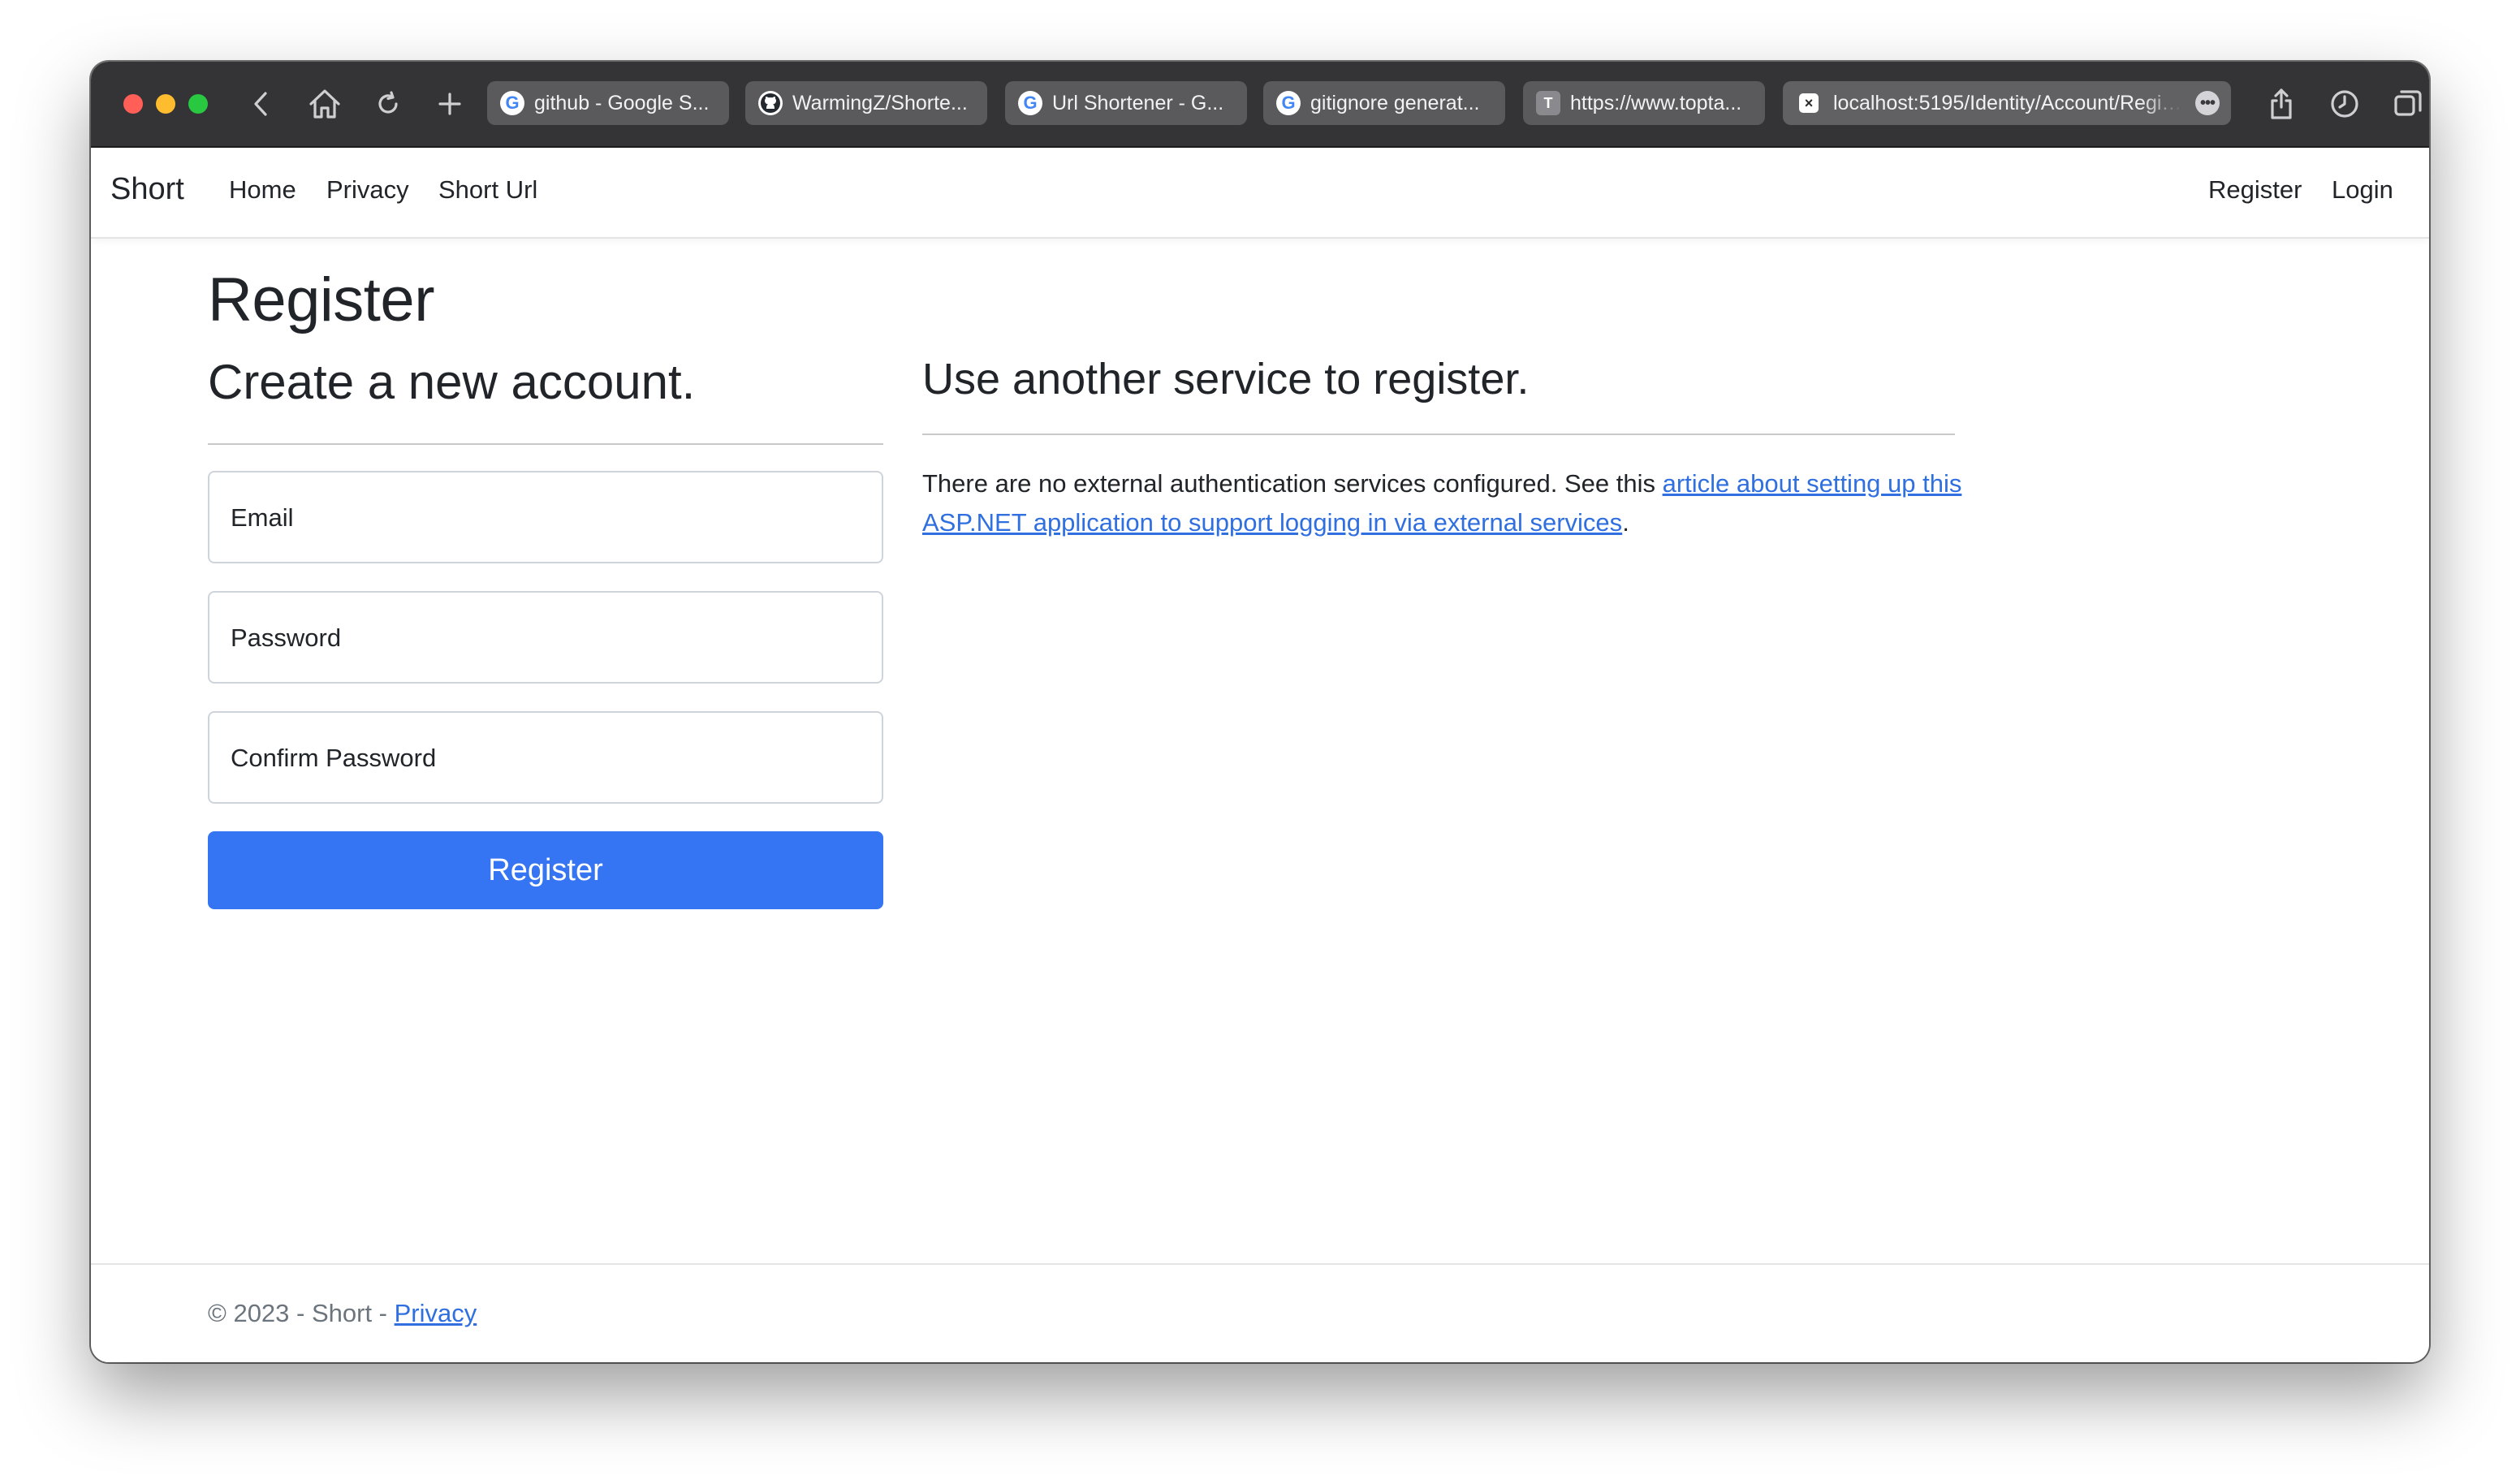 Image resolution: width=2520 pixels, height=1484 pixels. I want to click on more-options-icon: •••, so click(2207, 103).